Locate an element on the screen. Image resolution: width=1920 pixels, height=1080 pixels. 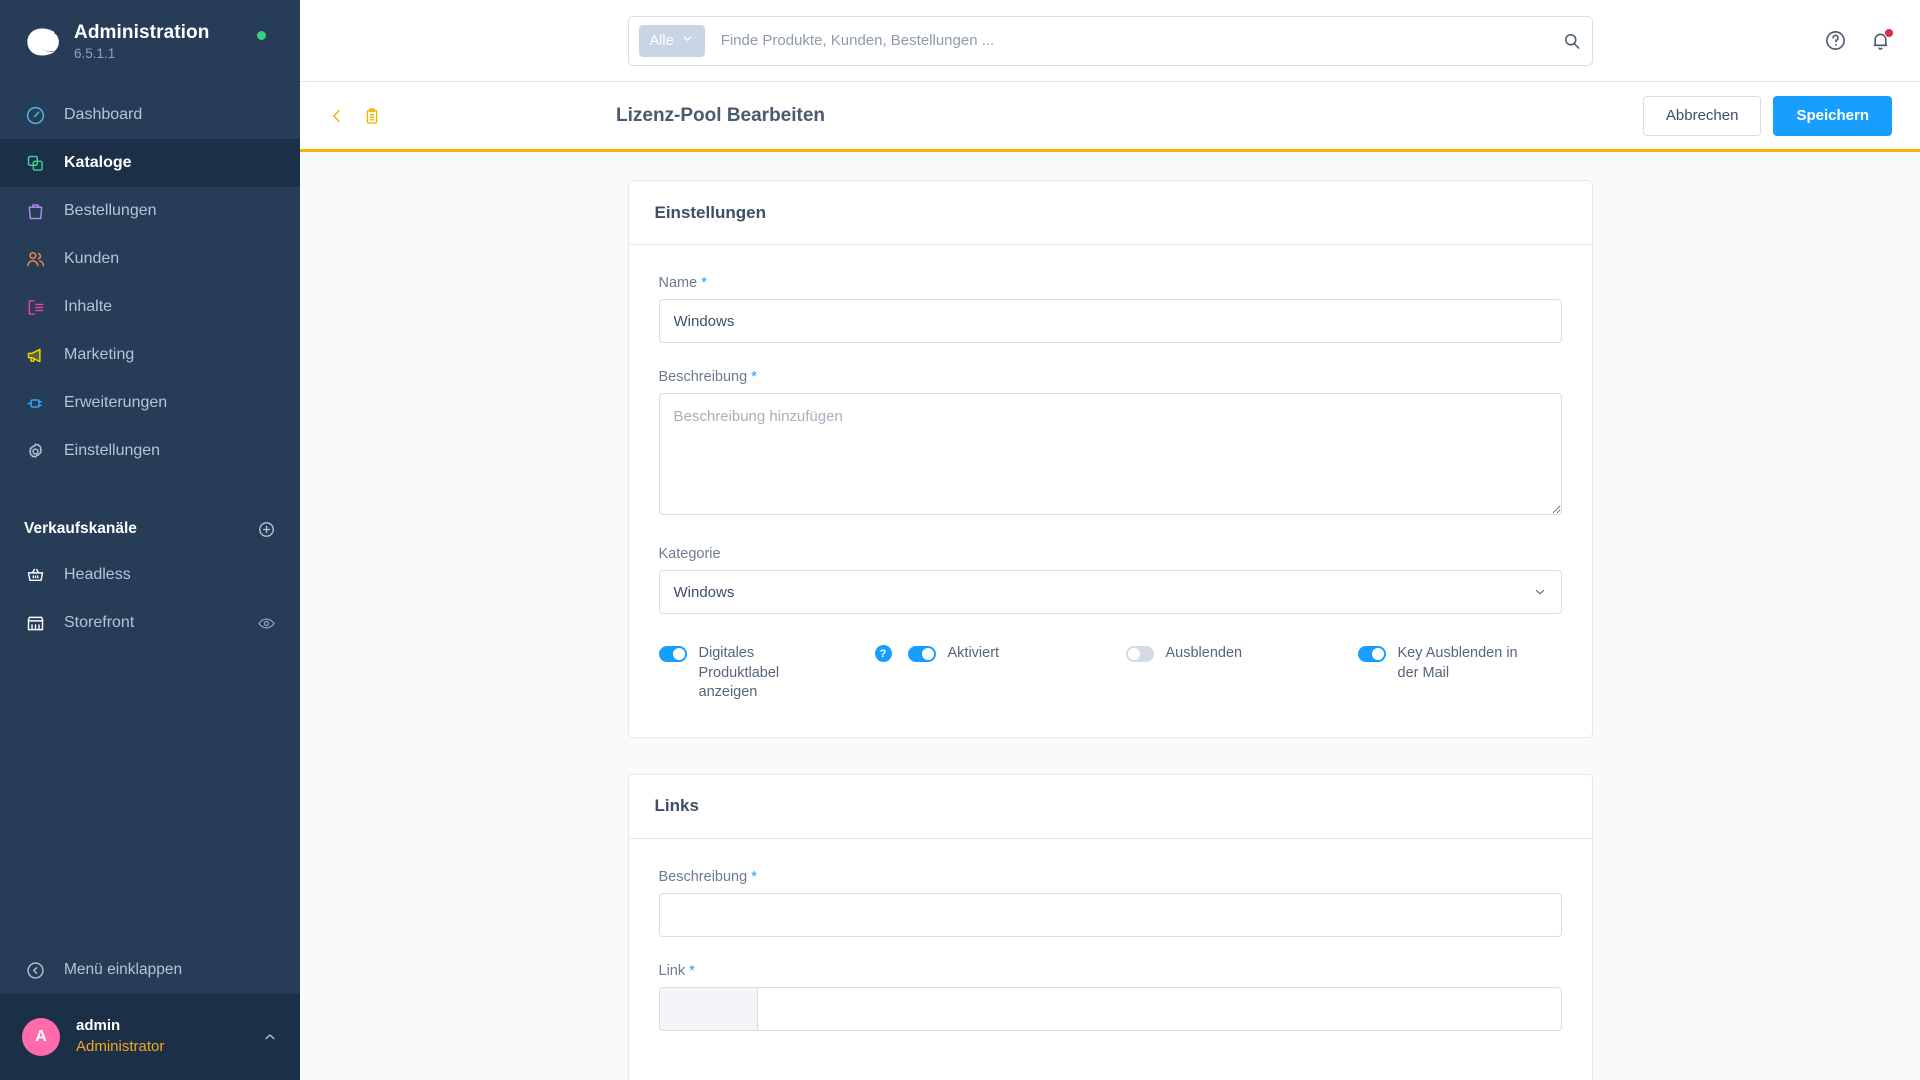
collapse-menu-button: Menü einklappen is located at coordinates (150, 970).